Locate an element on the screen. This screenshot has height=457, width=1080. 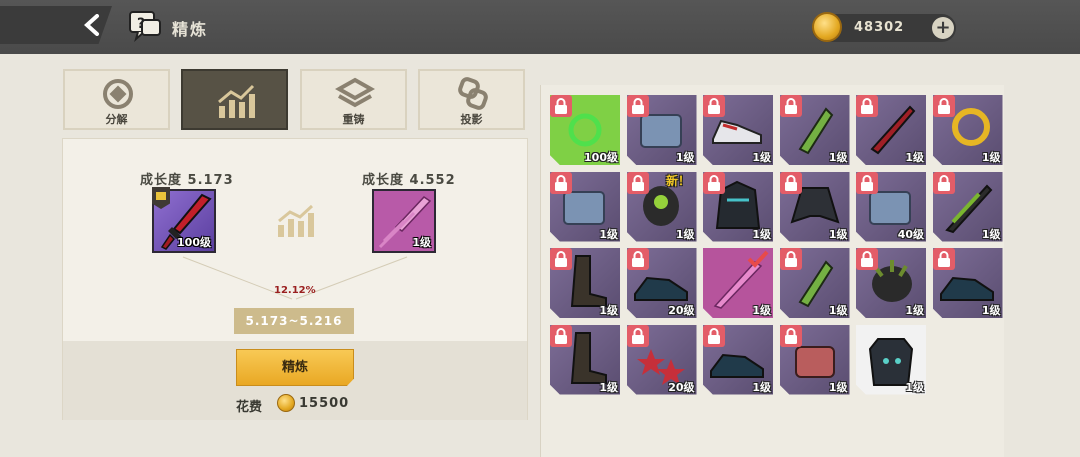
tab-projection: 投影 is located at coordinates (471, 99).